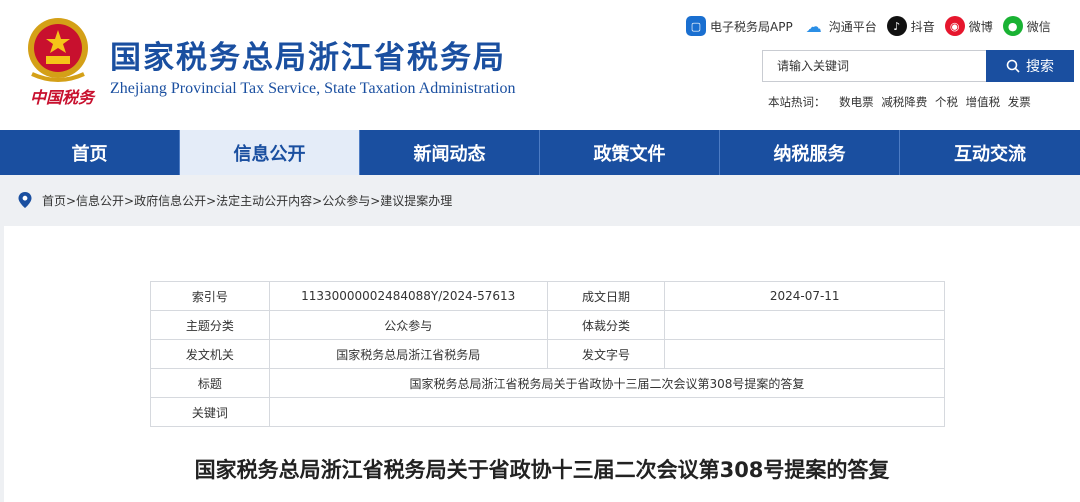 The image size is (1080, 502). What do you see at coordinates (980, 26) in the screenshot?
I see `link-label: 微博` at bounding box center [980, 26].